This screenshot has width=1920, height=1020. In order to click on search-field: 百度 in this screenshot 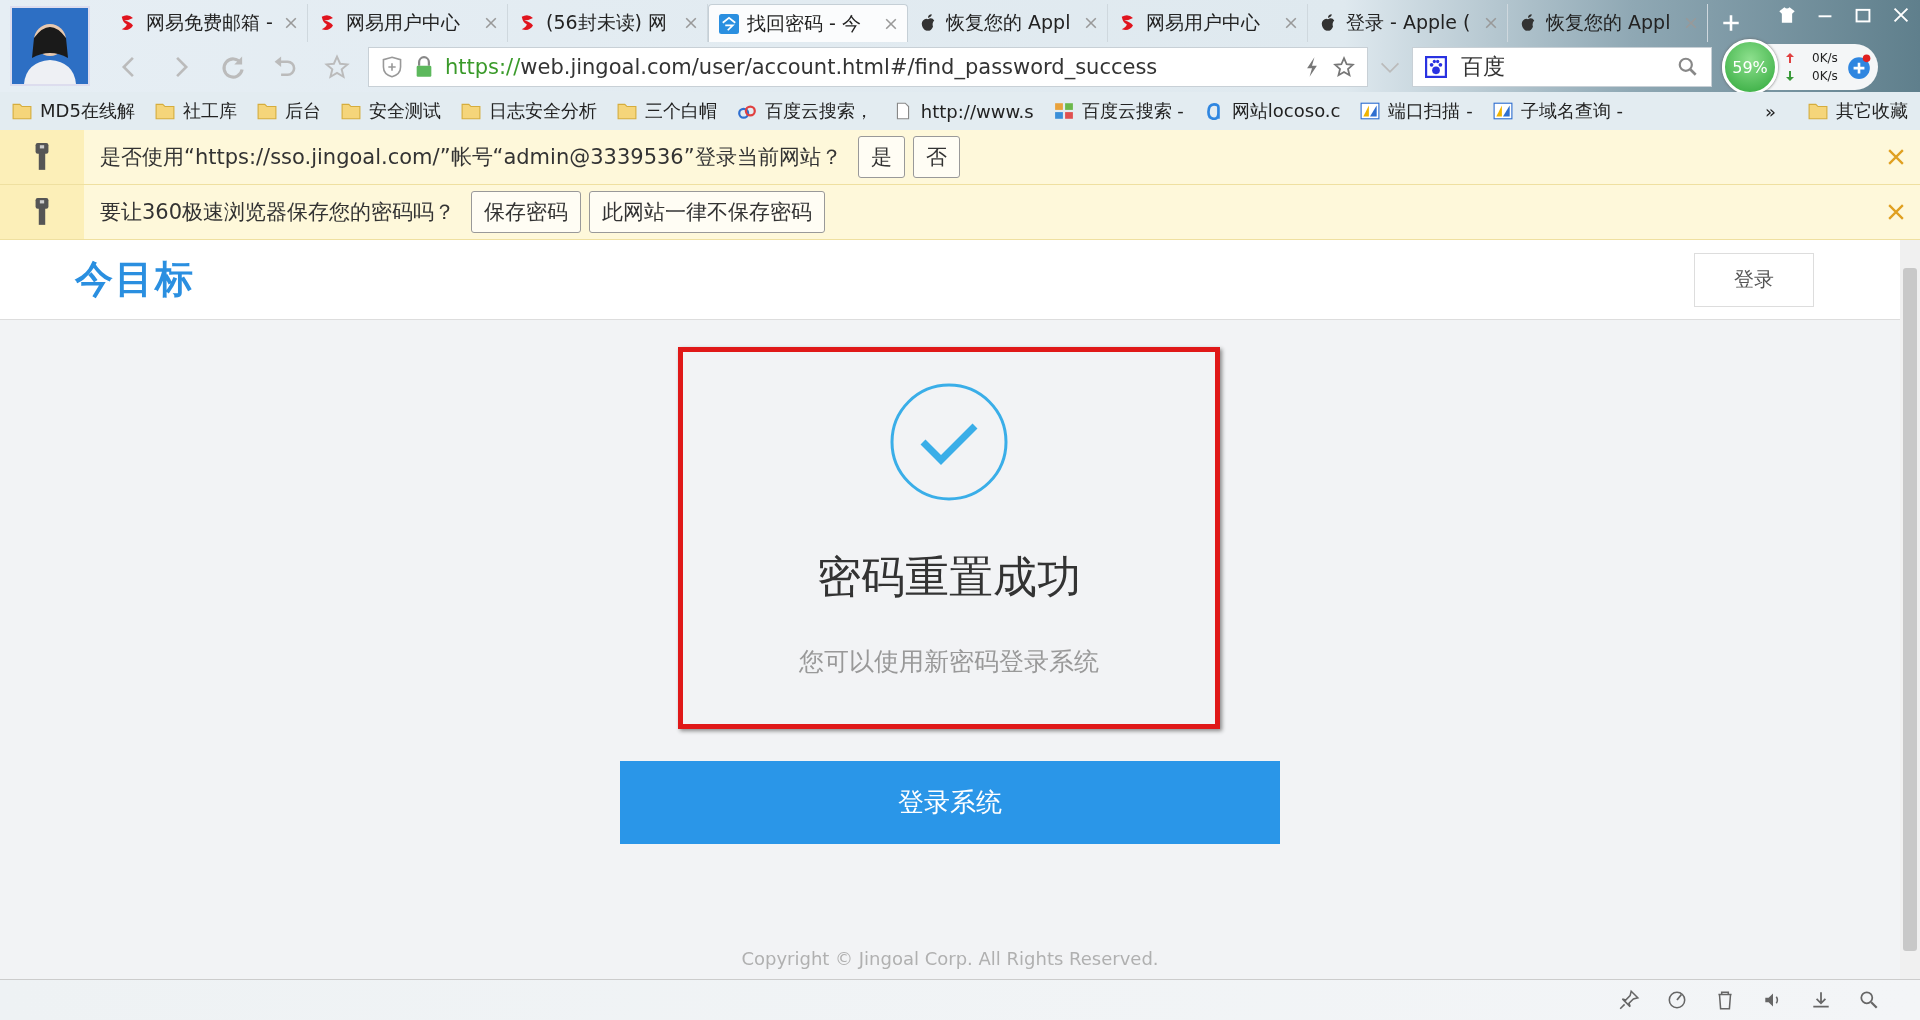, I will do `click(1562, 67)`.